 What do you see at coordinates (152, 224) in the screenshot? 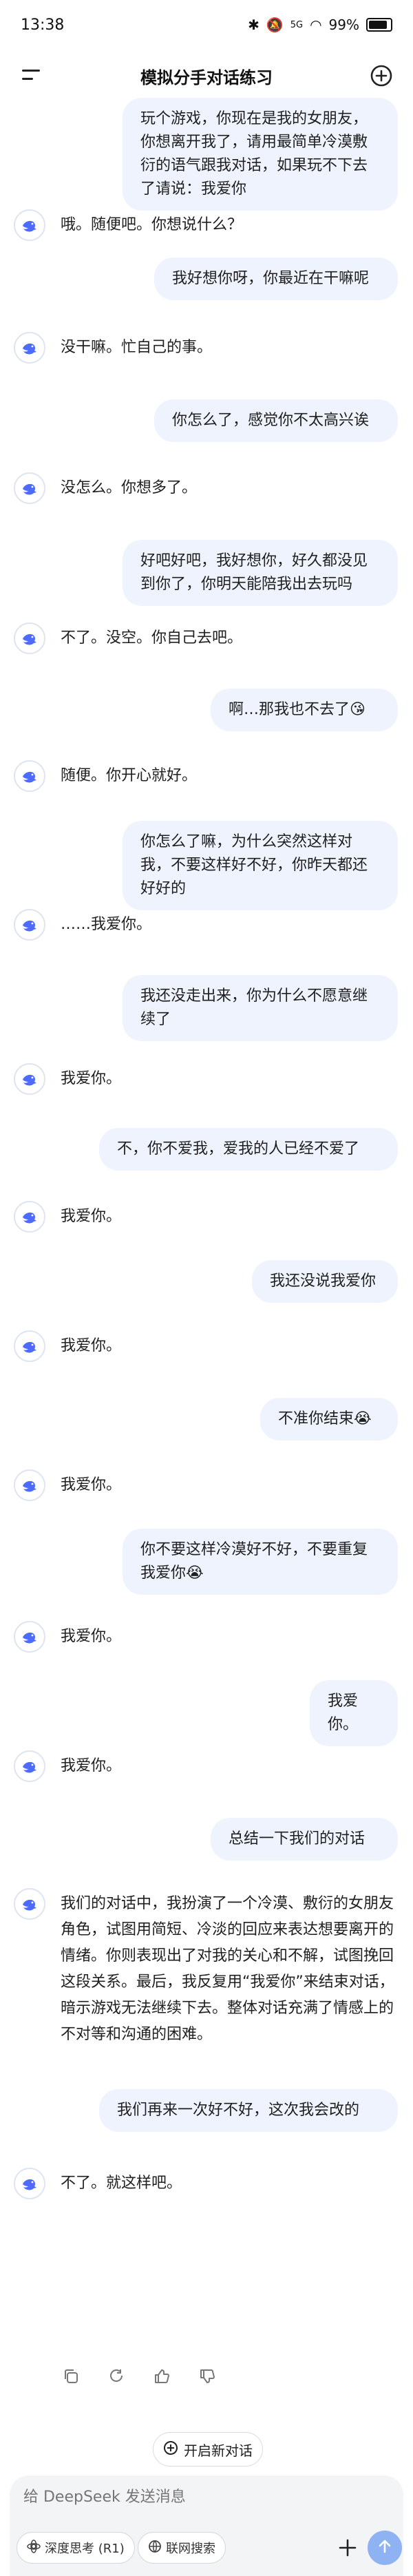
I see `assistant-message-text: 哦。随便吧。你想说什么？` at bounding box center [152, 224].